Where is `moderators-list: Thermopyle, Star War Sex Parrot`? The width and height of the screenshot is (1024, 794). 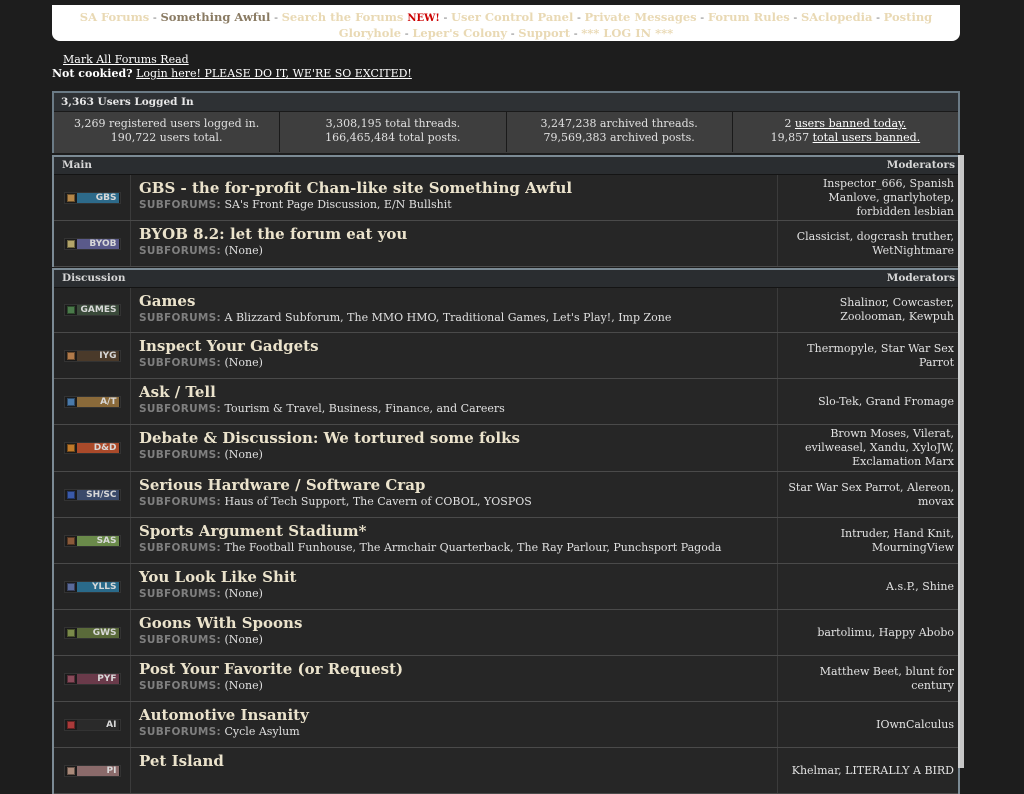
moderators-list: Thermopyle, Star War Sex Parrot is located at coordinates (866, 356).